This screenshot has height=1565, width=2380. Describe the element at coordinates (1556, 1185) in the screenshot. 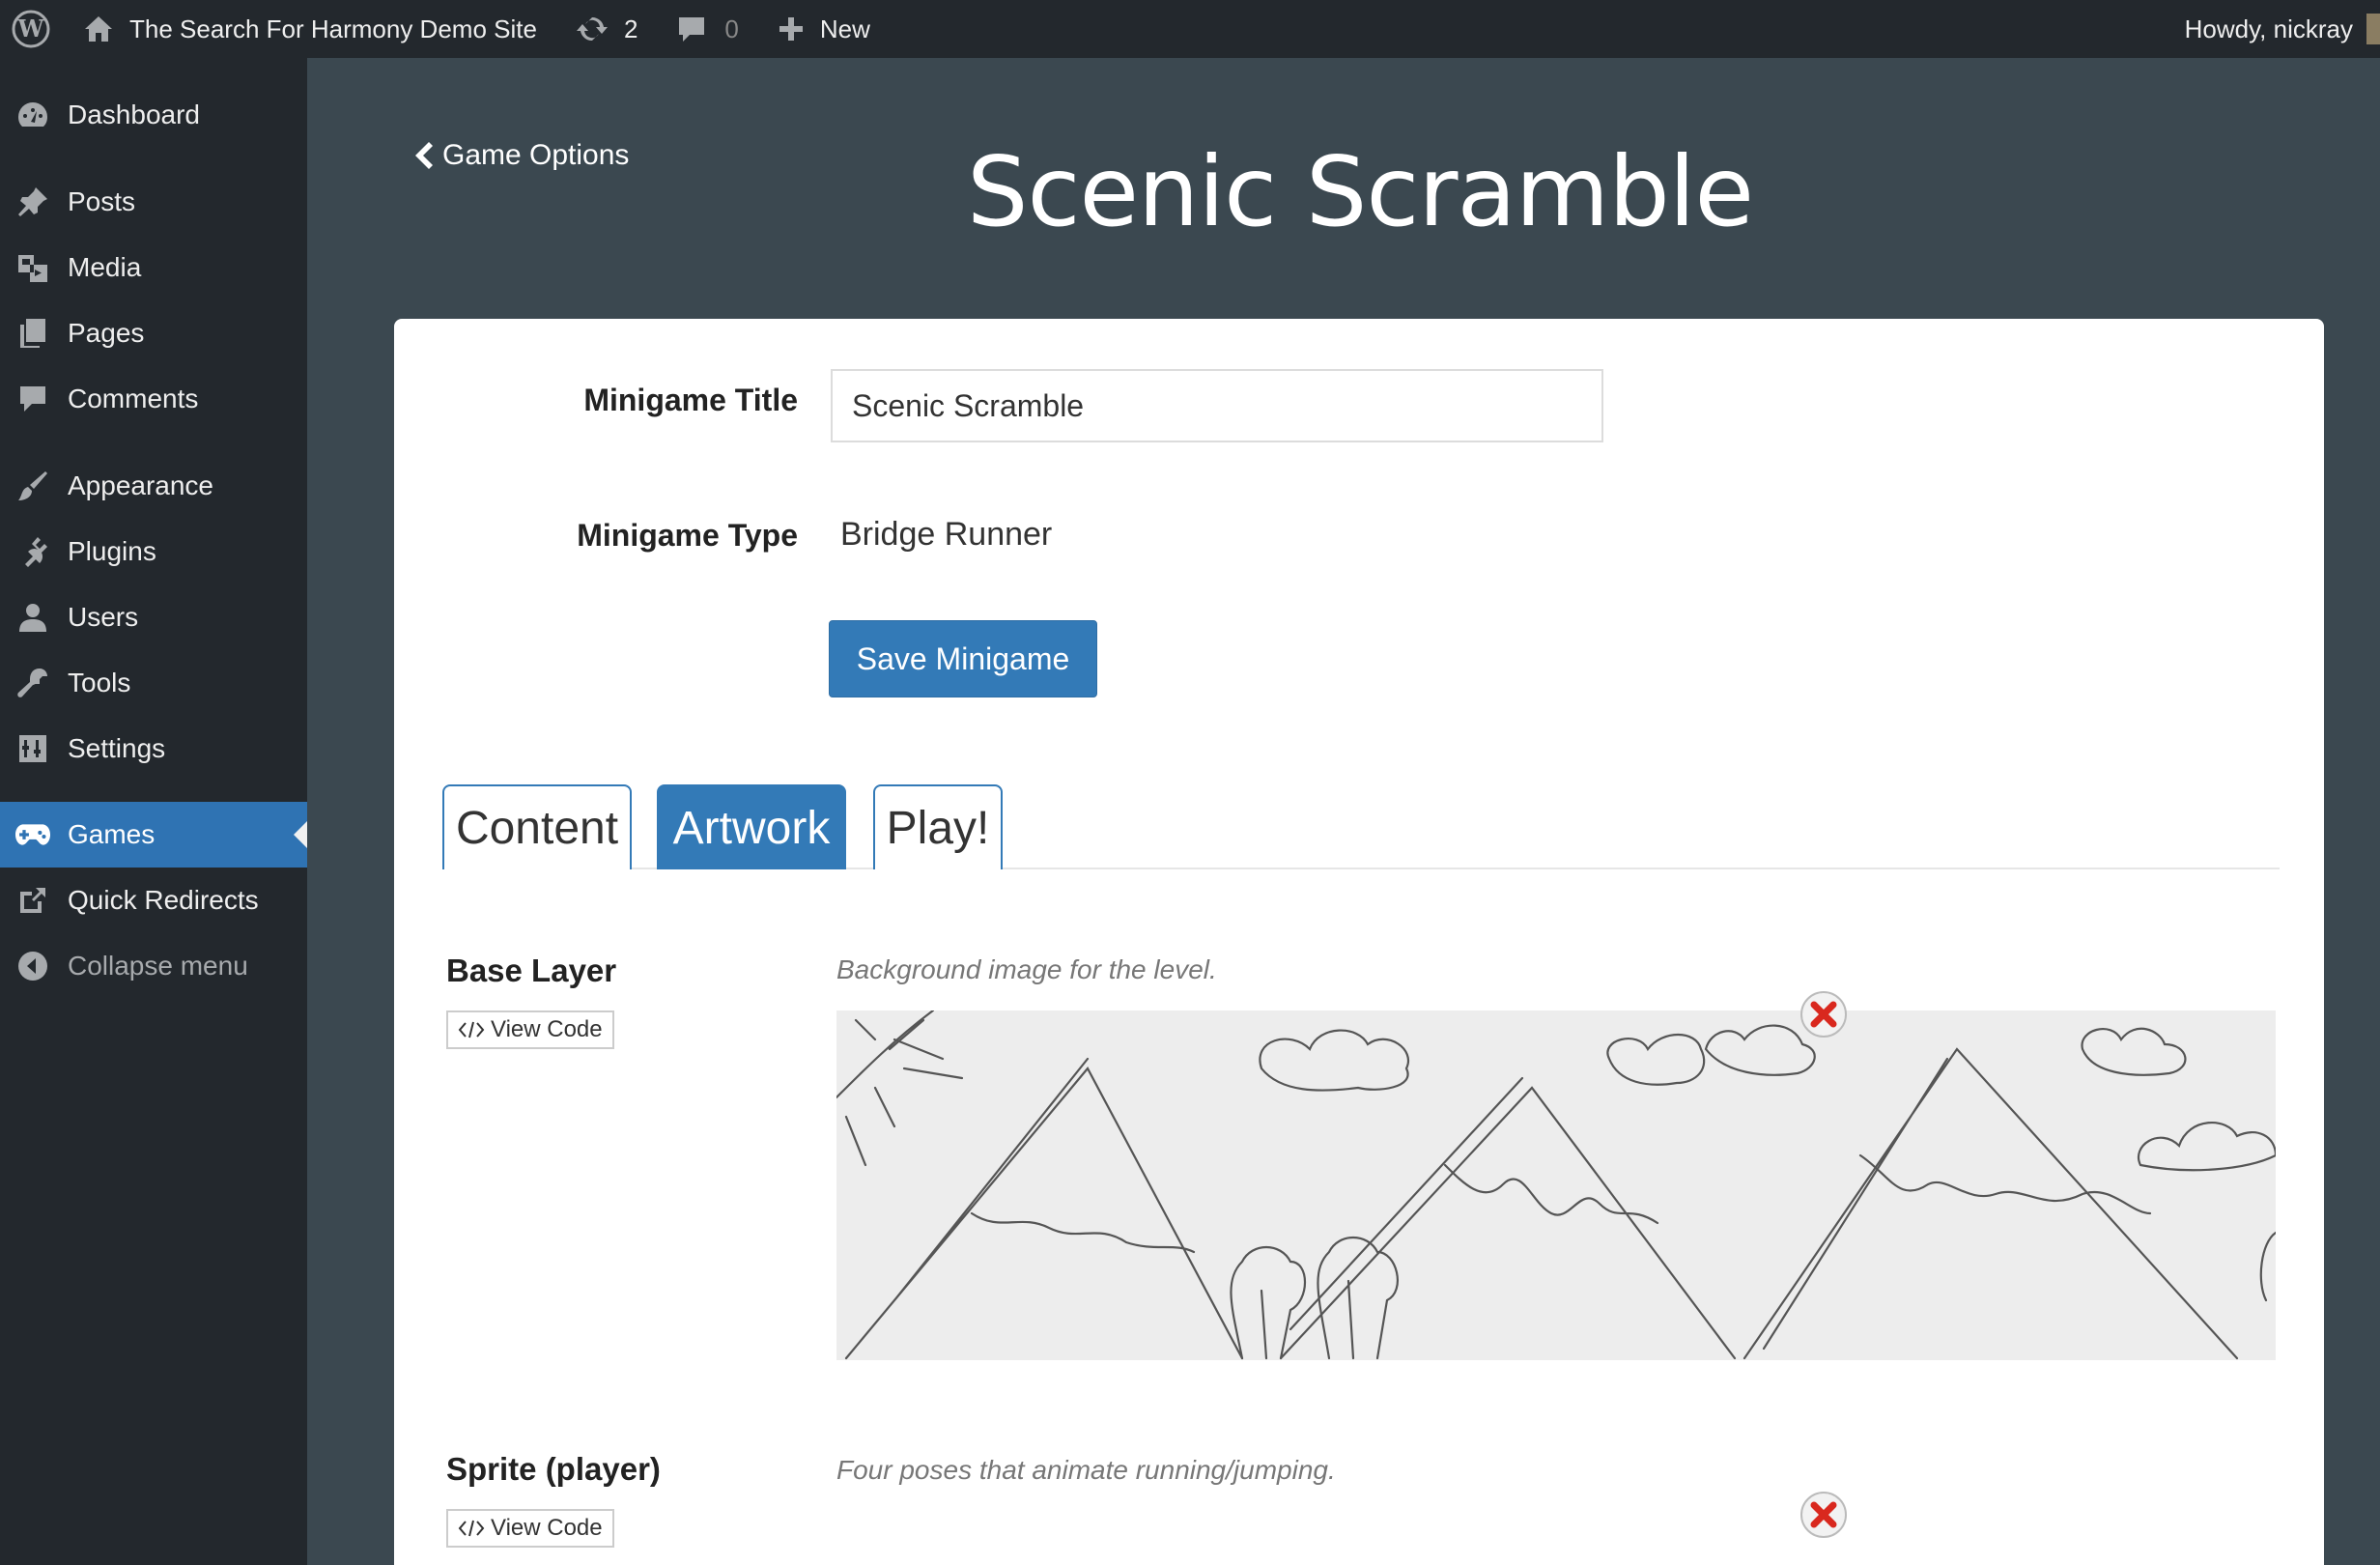

I see `base-layer-image` at that location.